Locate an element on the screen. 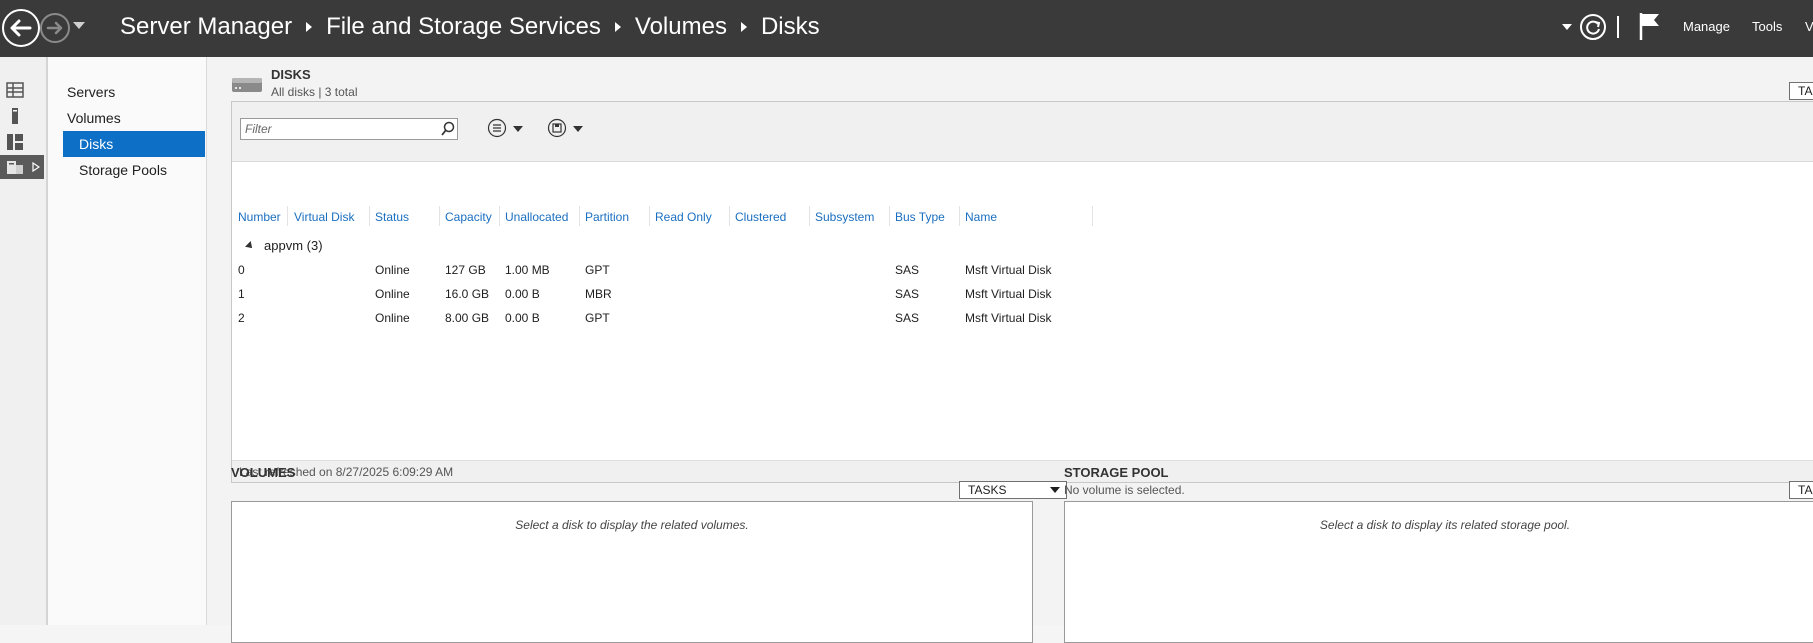  disks-tasks-label: TA is located at coordinates (1805, 91).